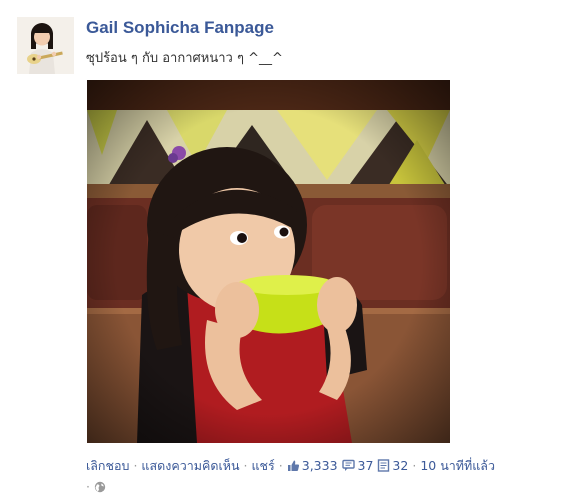 Image resolution: width=580 pixels, height=499 pixels. I want to click on timestamp-link: 10 นาทีที่แล้ว, so click(457, 465).